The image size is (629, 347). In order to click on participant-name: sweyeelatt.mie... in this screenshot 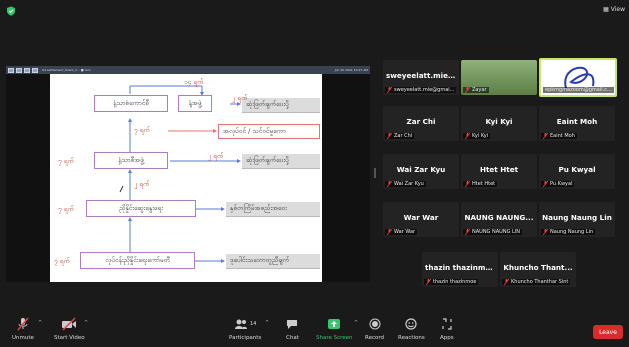, I will do `click(421, 75)`.